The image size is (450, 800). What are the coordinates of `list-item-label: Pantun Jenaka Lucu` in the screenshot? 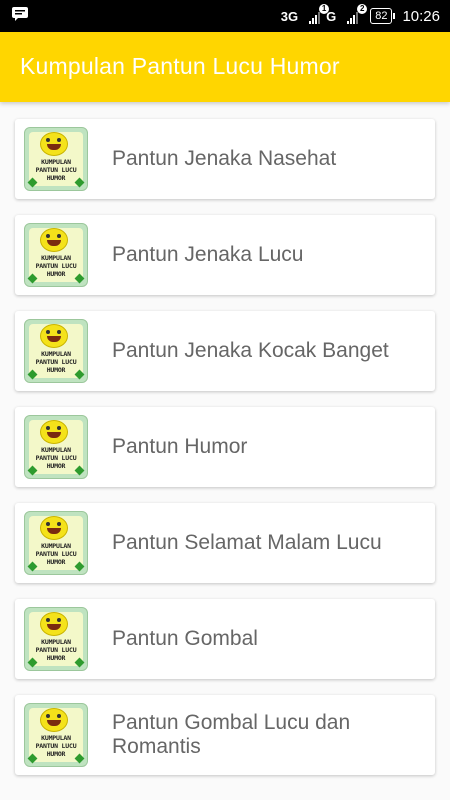 It's located at (208, 254).